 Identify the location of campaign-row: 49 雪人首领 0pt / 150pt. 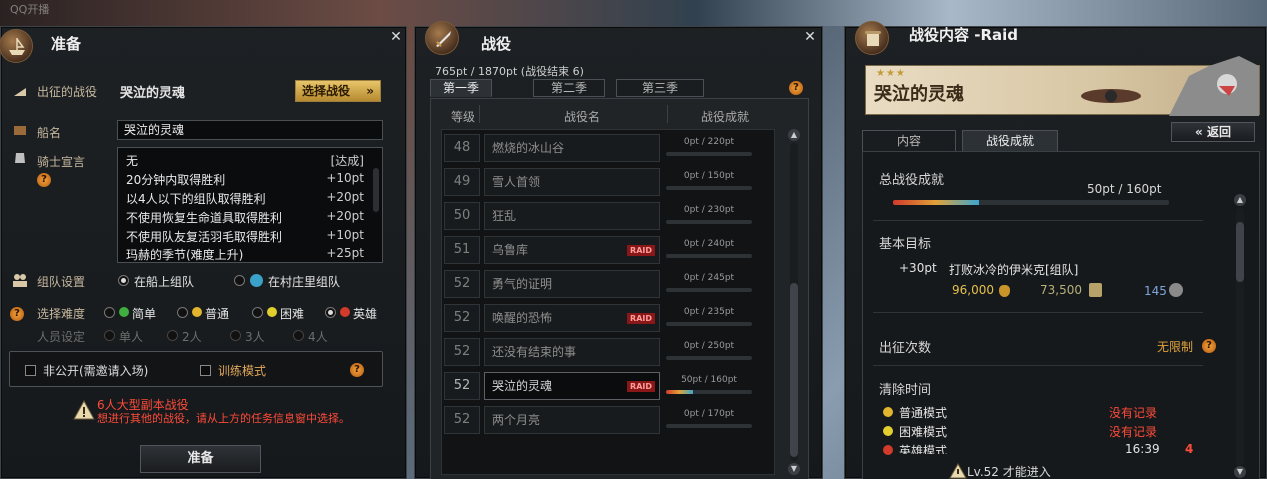
(598, 182).